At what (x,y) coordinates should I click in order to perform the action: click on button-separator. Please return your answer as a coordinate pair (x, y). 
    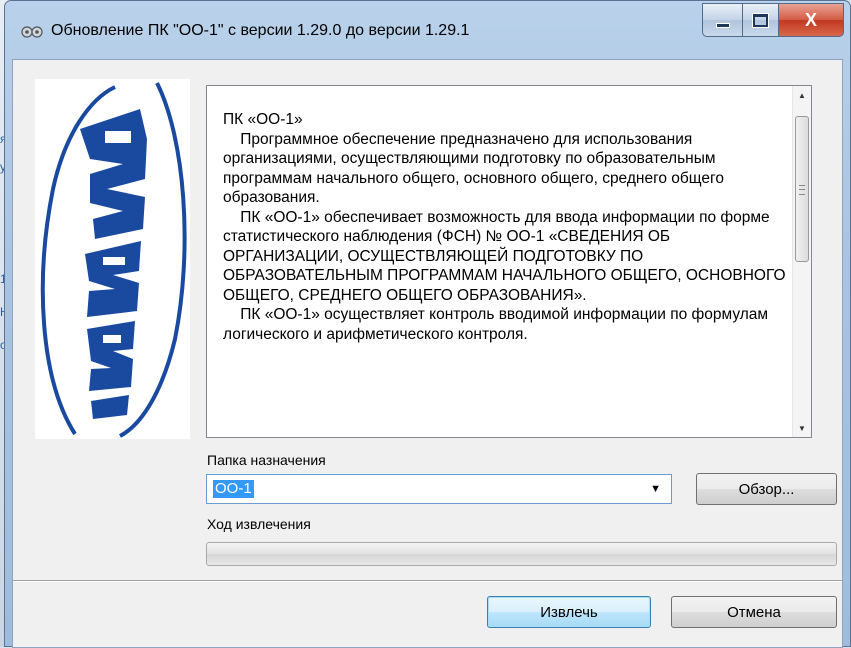
    Looking at the image, I should click on (427, 581).